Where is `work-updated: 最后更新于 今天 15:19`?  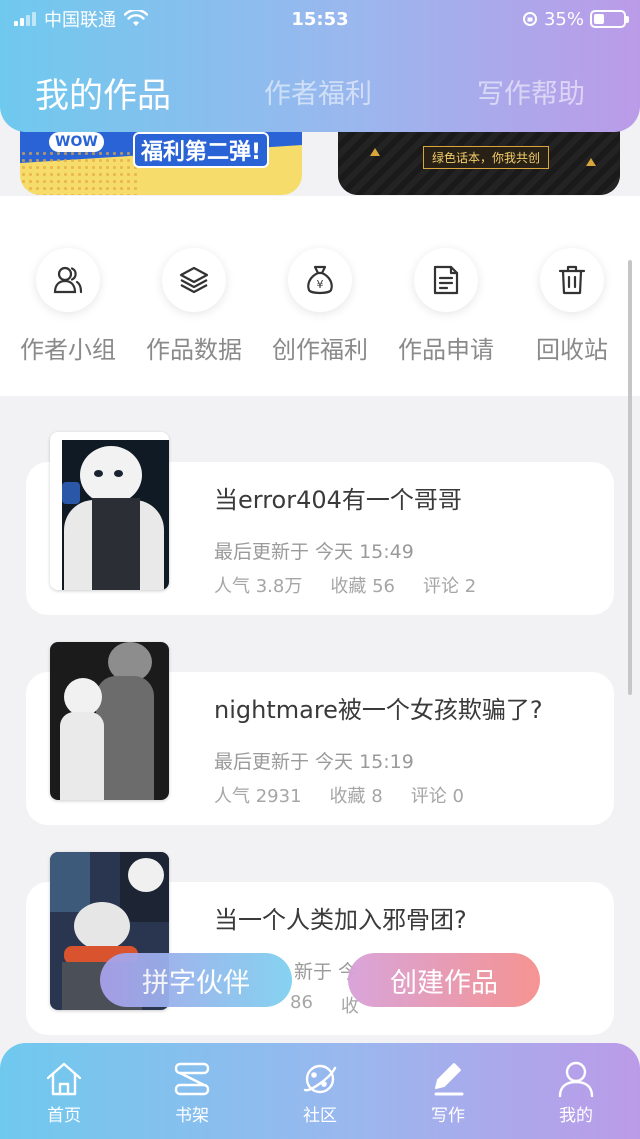 work-updated: 最后更新于 今天 15:19 is located at coordinates (314, 762).